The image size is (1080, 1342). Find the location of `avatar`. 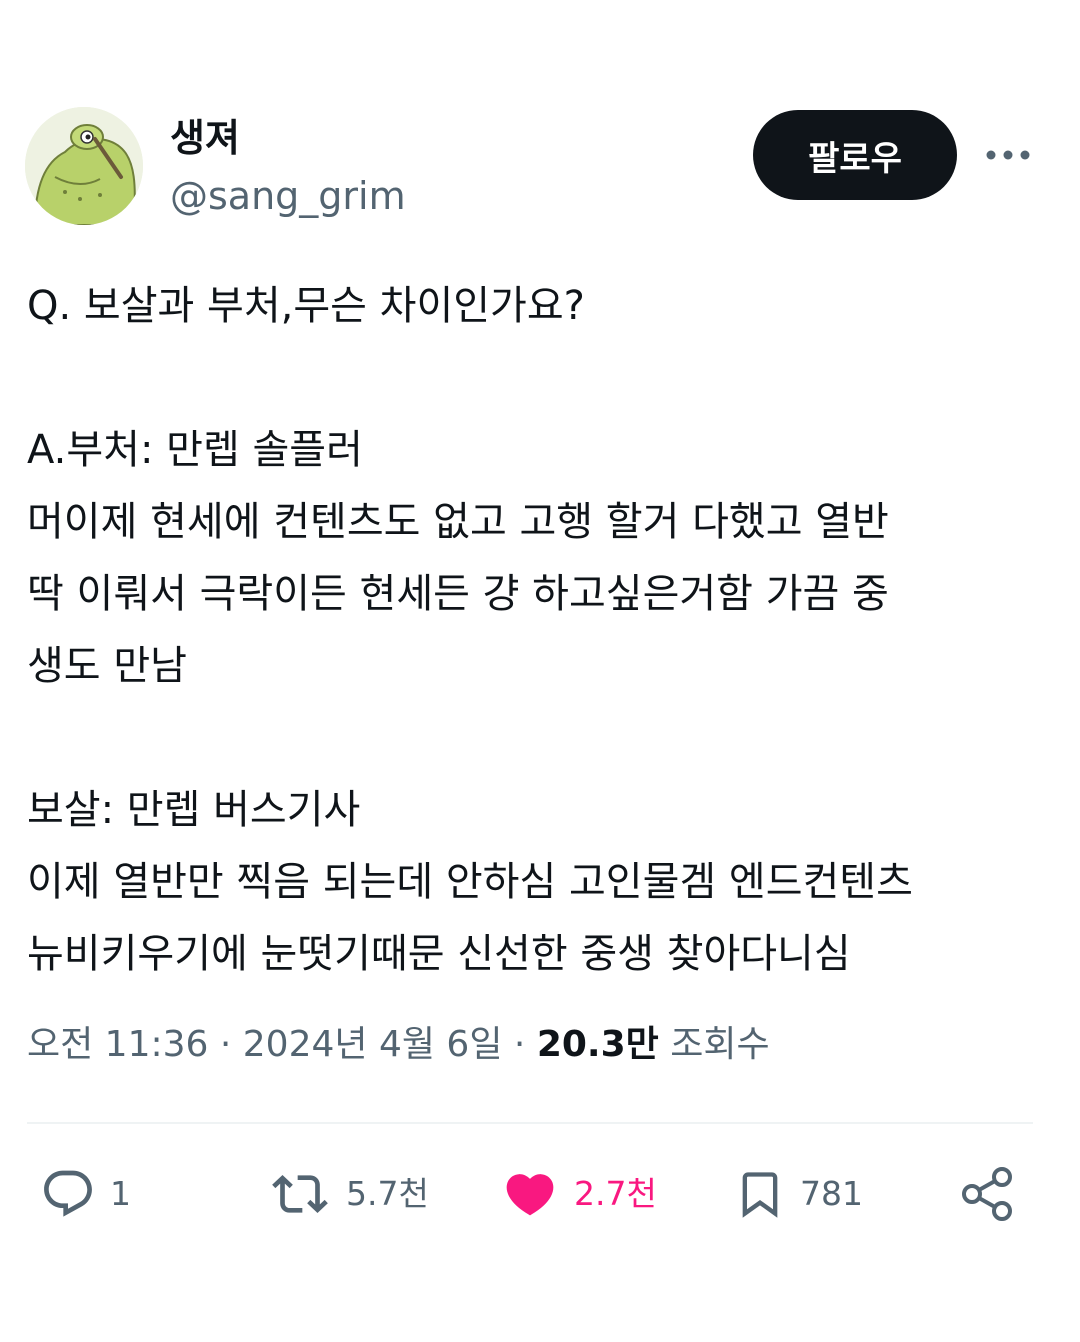

avatar is located at coordinates (84, 166).